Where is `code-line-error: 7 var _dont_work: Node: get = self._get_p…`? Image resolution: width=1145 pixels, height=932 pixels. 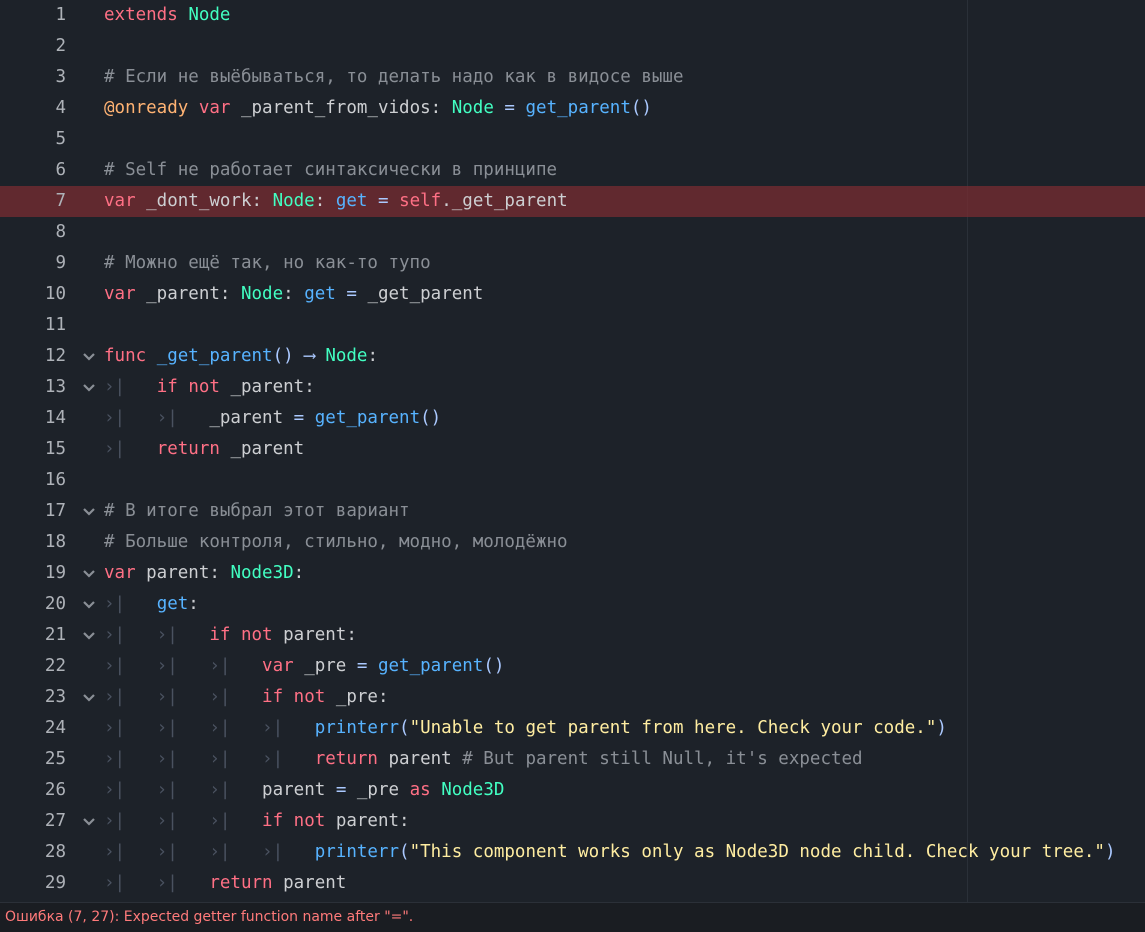 code-line-error: 7 var _dont_work: Node: get = self._get_p… is located at coordinates (572, 201).